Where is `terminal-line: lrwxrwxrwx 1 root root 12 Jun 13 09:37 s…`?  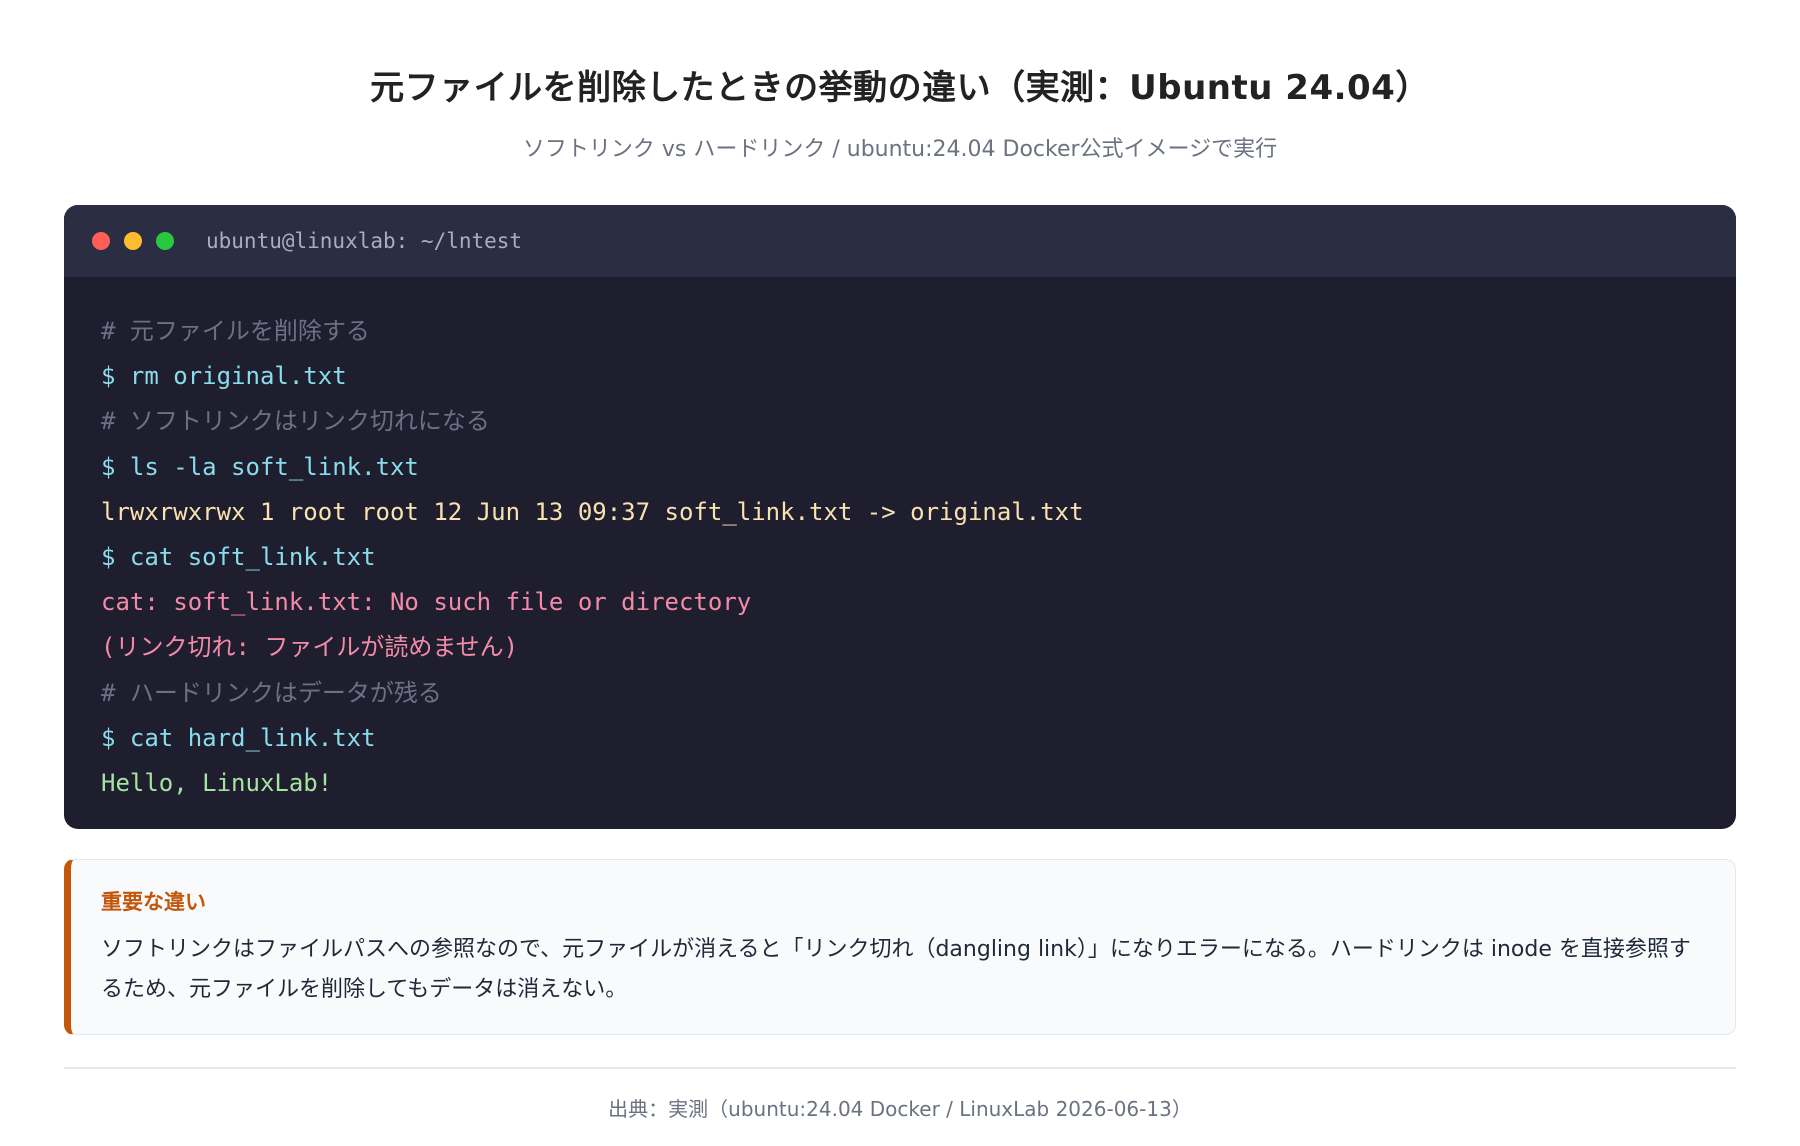
terminal-line: lrwxrwxrwx 1 root root 12 Jun 13 09:37 s… is located at coordinates (592, 511).